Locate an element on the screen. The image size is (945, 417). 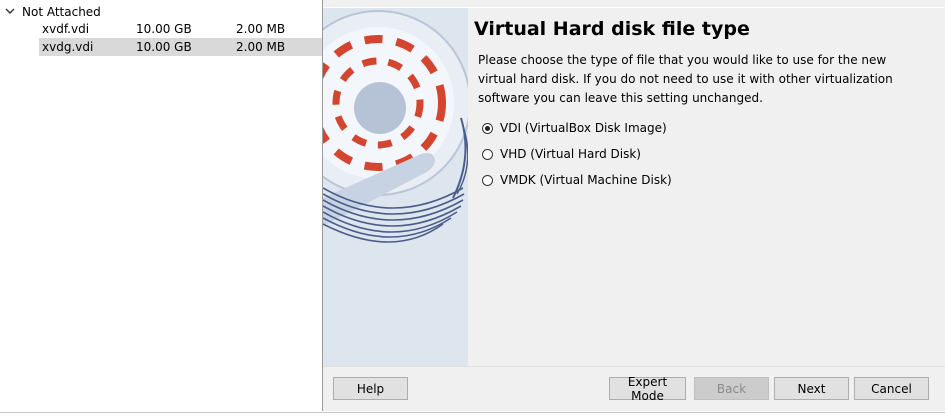
expert-mode-button-label: Expert Mode is located at coordinates (647, 388).